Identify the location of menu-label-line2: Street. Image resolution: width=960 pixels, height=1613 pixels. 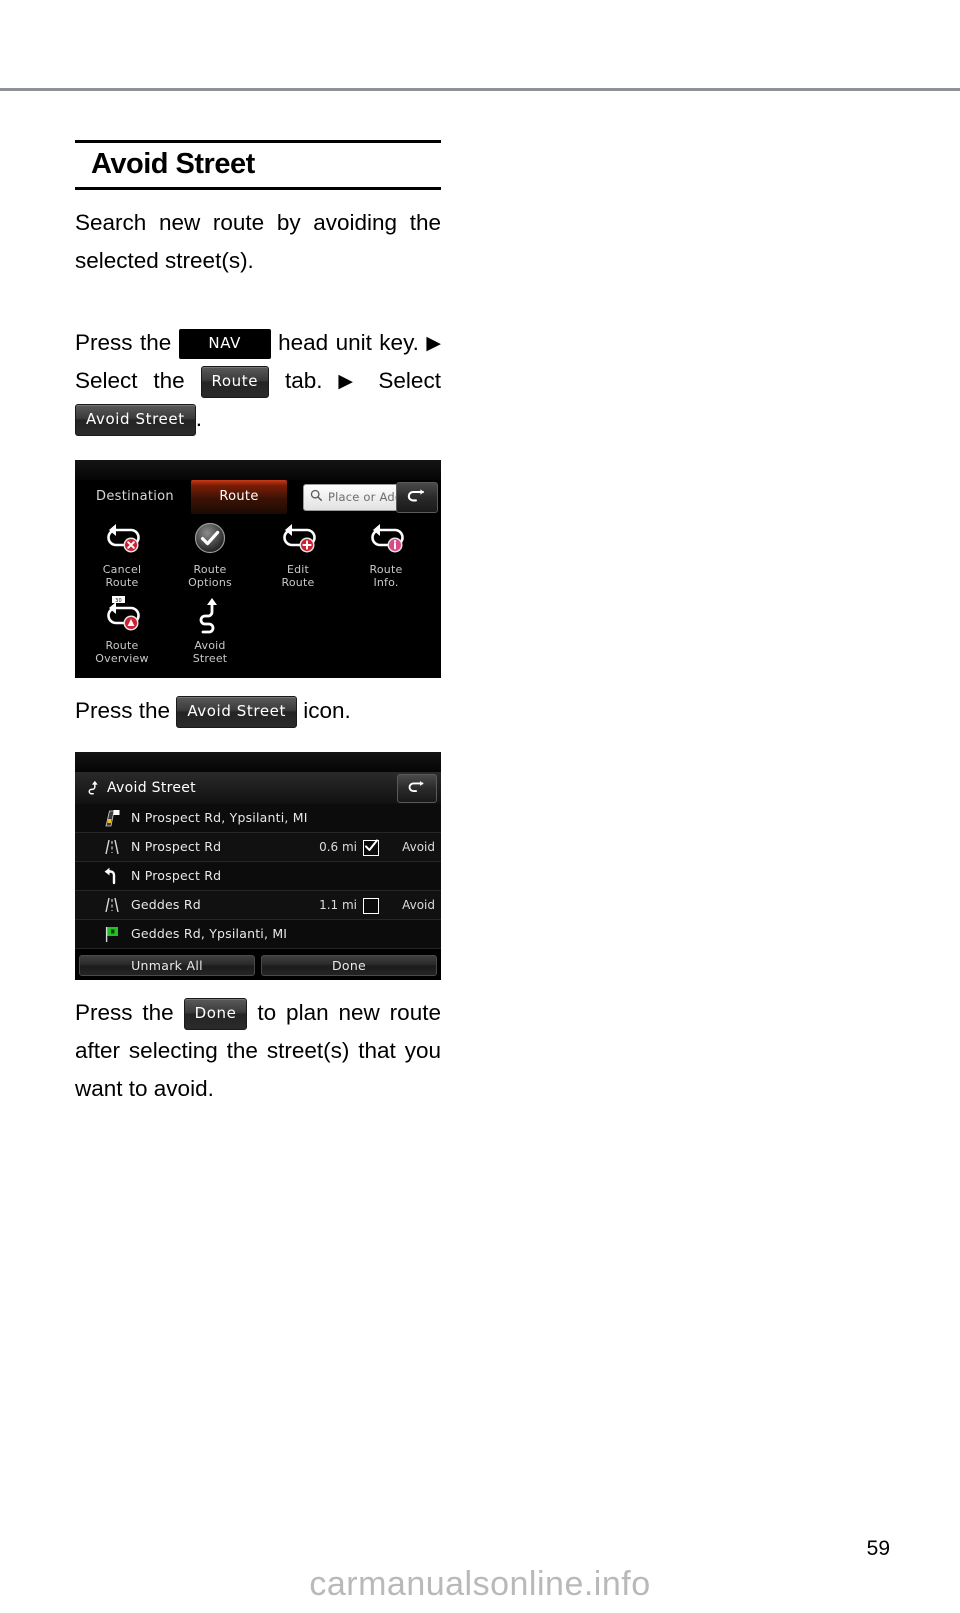
(210, 659).